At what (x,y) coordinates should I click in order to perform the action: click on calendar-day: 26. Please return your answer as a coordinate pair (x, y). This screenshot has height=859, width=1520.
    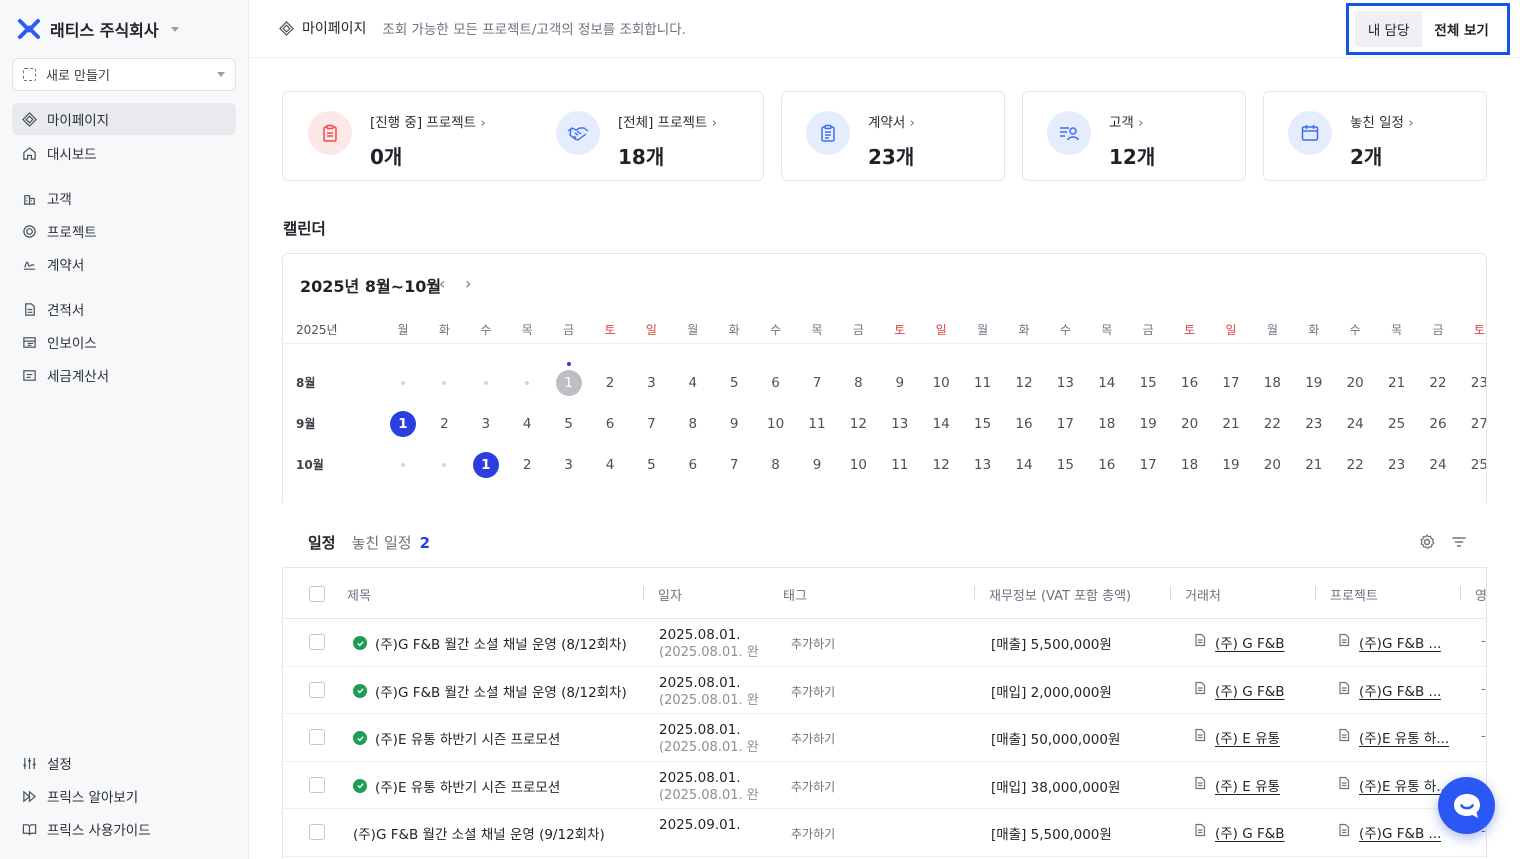
    Looking at the image, I should click on (1438, 424).